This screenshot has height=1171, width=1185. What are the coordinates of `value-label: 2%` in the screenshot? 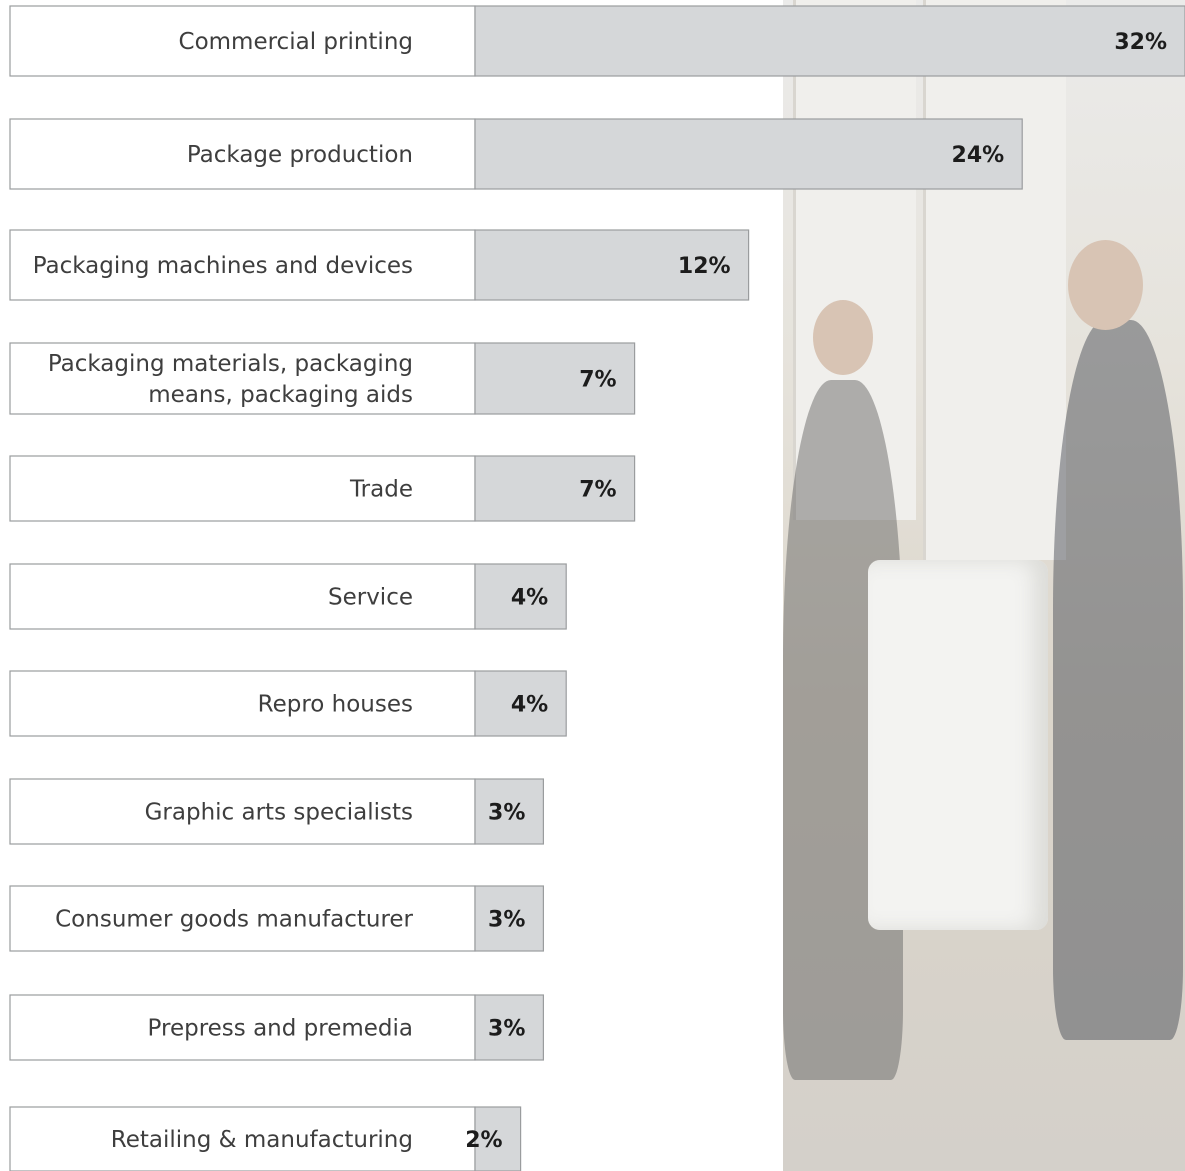 It's located at (483, 1140).